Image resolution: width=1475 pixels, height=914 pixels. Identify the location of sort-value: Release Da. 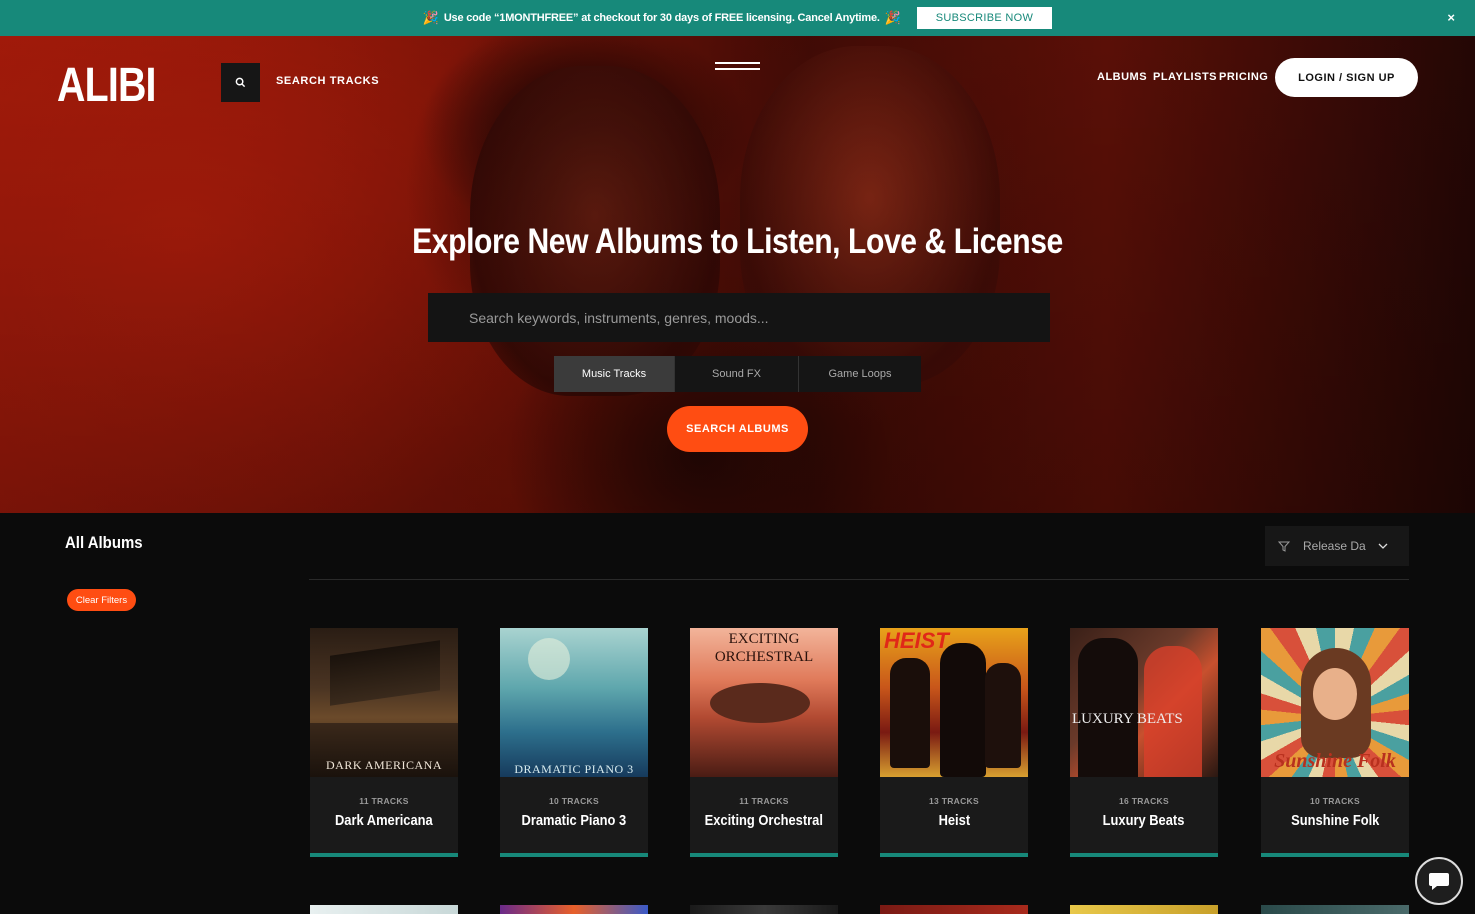
(1334, 546).